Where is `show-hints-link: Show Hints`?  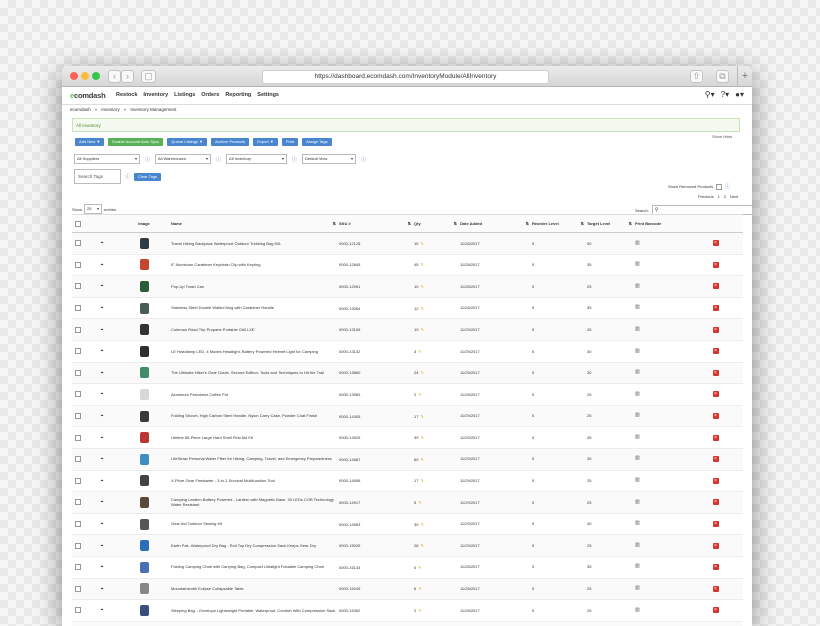 show-hints-link: Show Hints is located at coordinates (722, 136).